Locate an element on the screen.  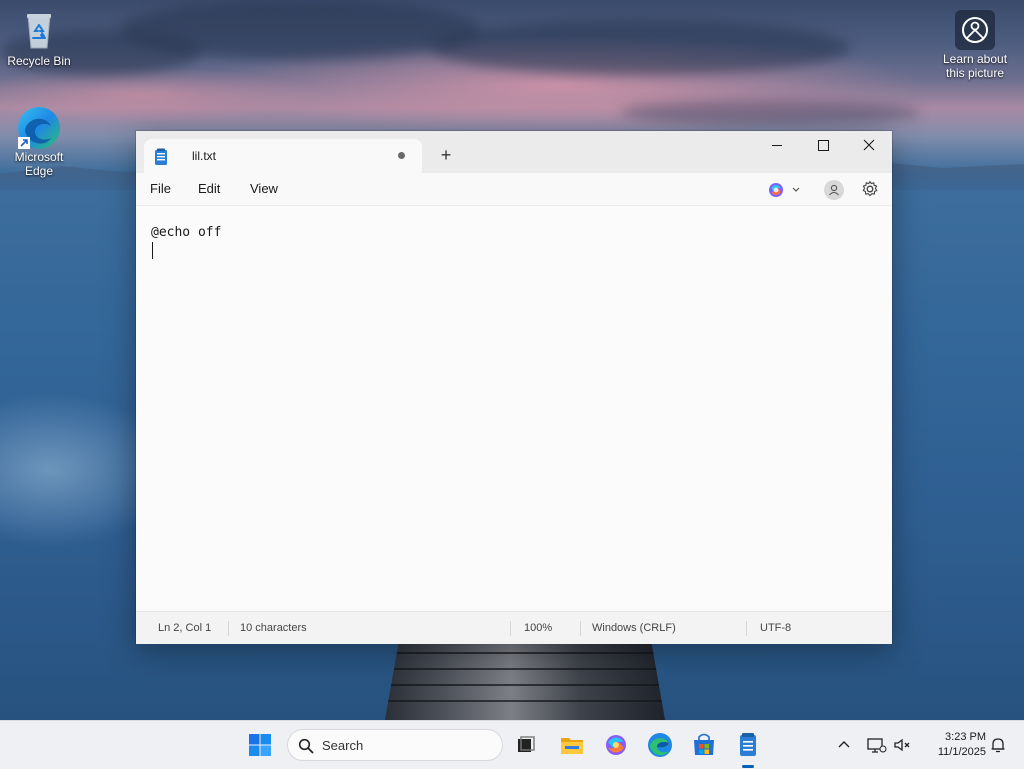
title-bar: lil.txt + is located at coordinates (514, 152).